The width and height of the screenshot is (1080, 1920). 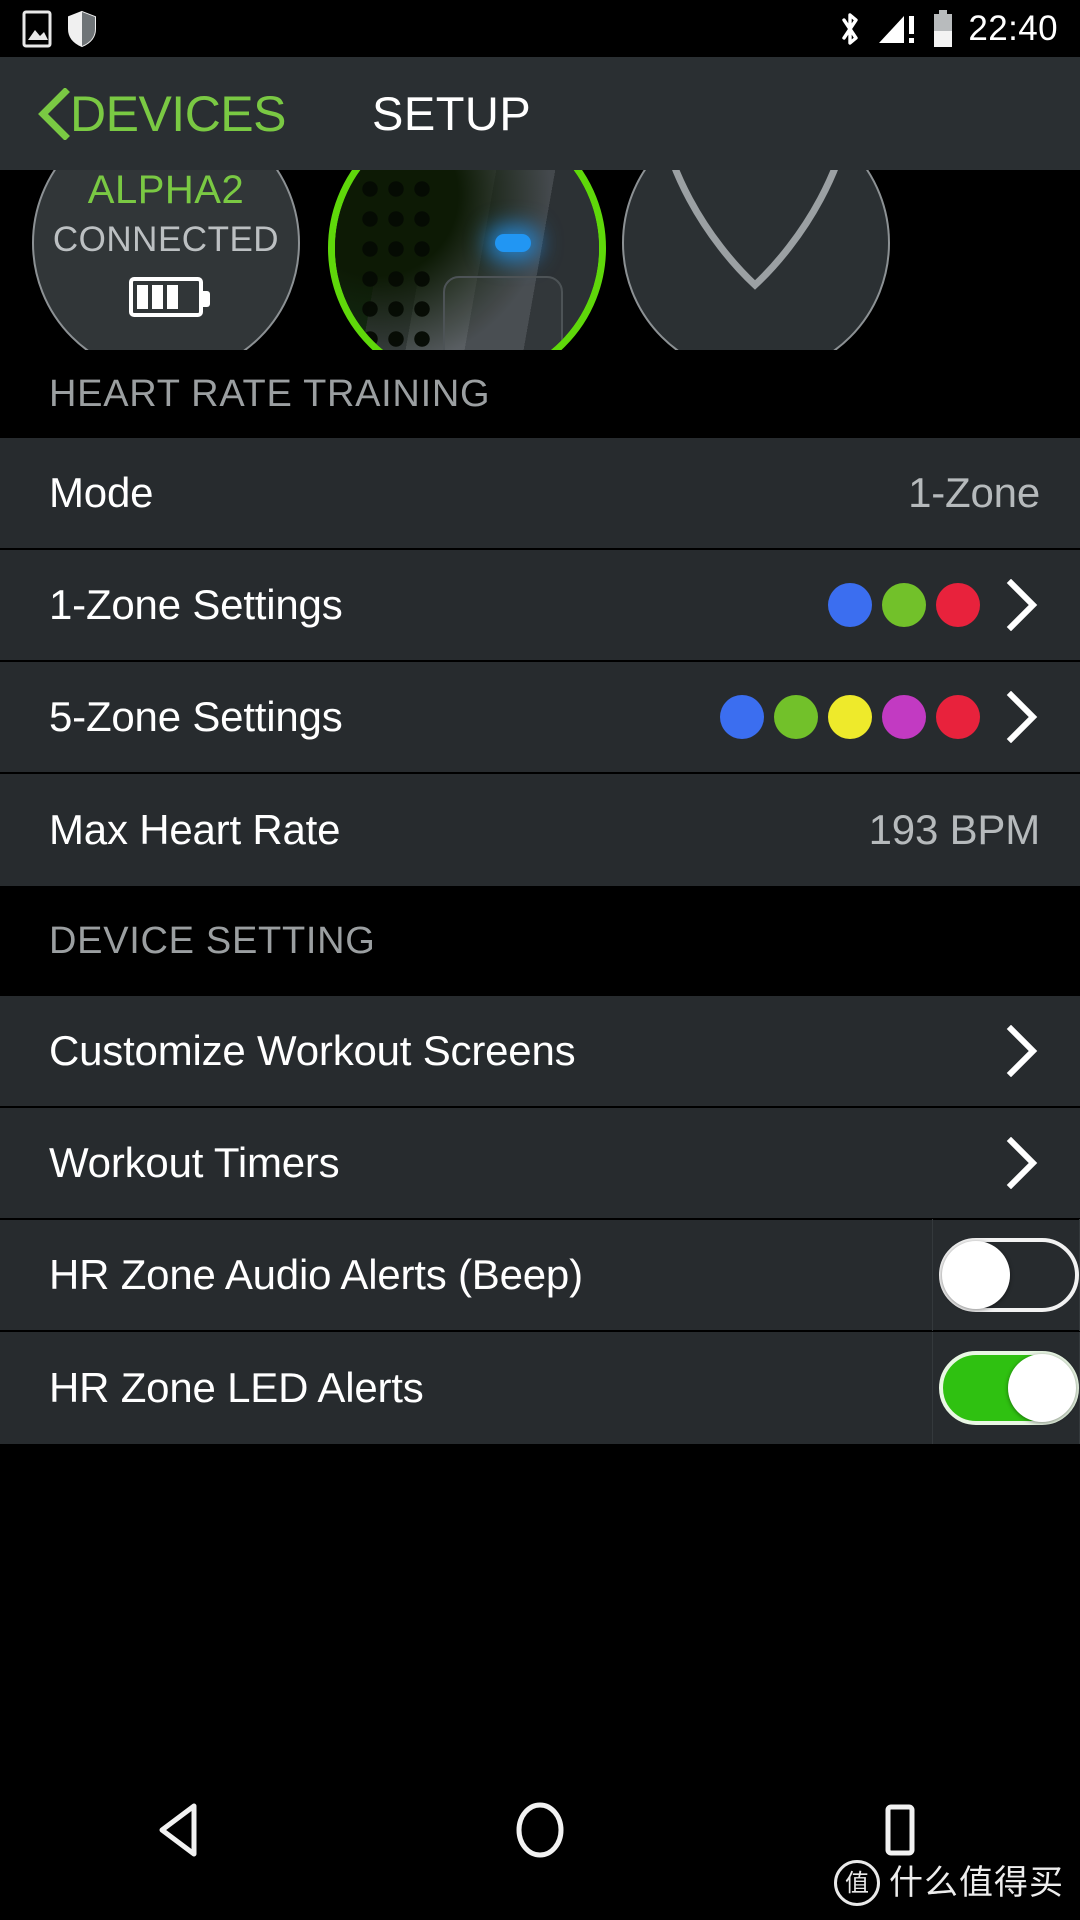 I want to click on row-customize-workout-screens: Customize Workout Screens, so click(x=540, y=1052).